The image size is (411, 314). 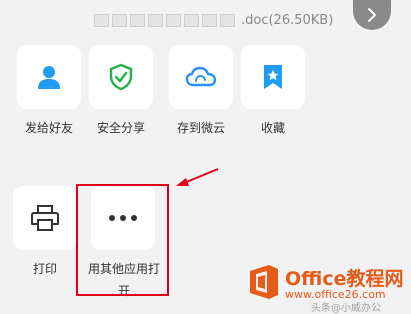 I want to click on watermark-title: Office教程网, so click(x=344, y=279).